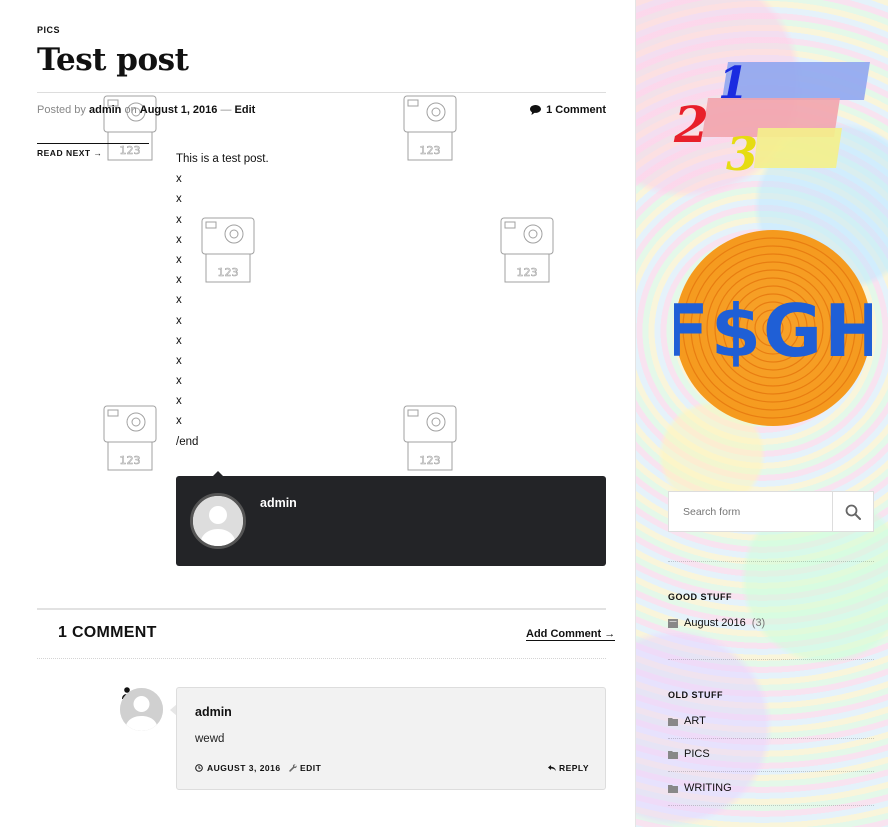 The height and width of the screenshot is (827, 888). Describe the element at coordinates (391, 518) in the screenshot. I see `author-box: admin` at that location.